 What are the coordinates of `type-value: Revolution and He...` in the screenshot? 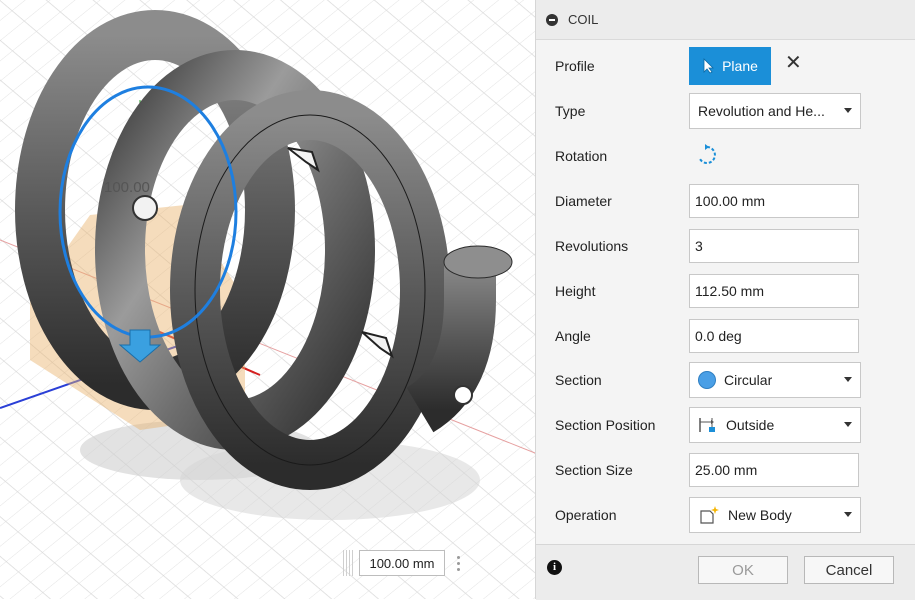 It's located at (761, 111).